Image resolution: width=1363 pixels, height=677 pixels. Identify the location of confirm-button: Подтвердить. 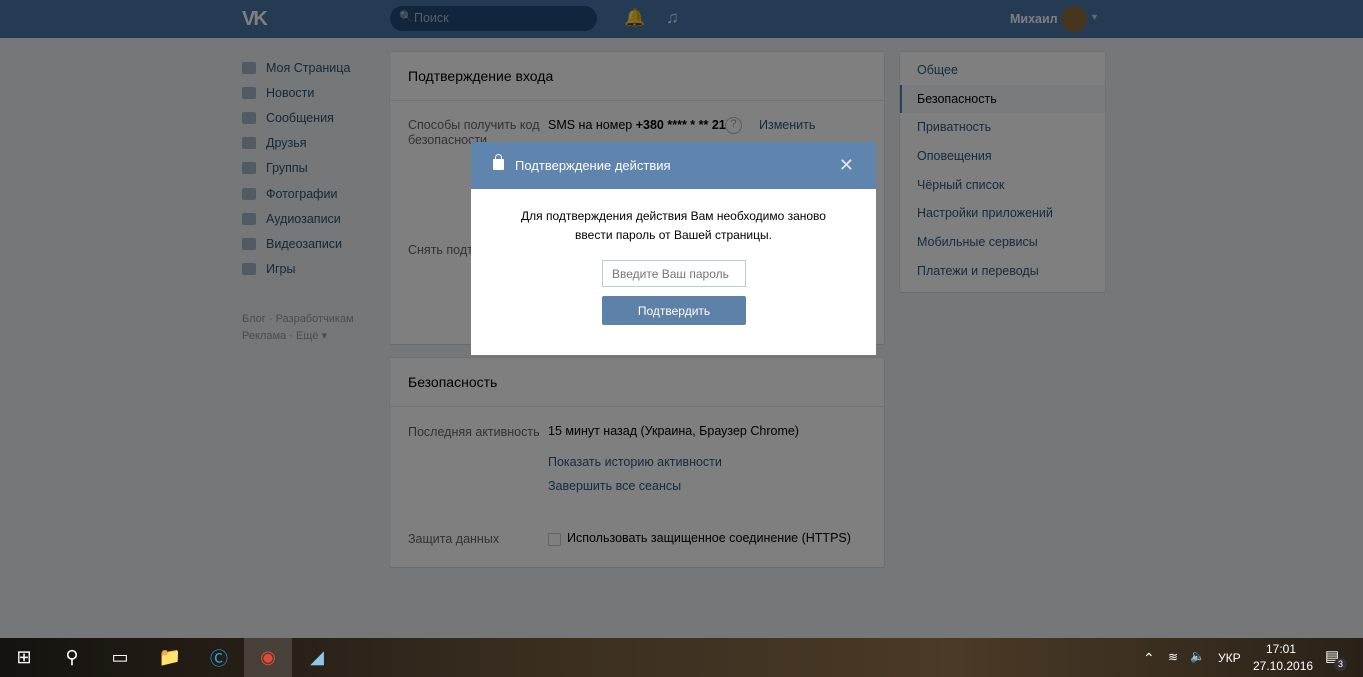
(674, 310).